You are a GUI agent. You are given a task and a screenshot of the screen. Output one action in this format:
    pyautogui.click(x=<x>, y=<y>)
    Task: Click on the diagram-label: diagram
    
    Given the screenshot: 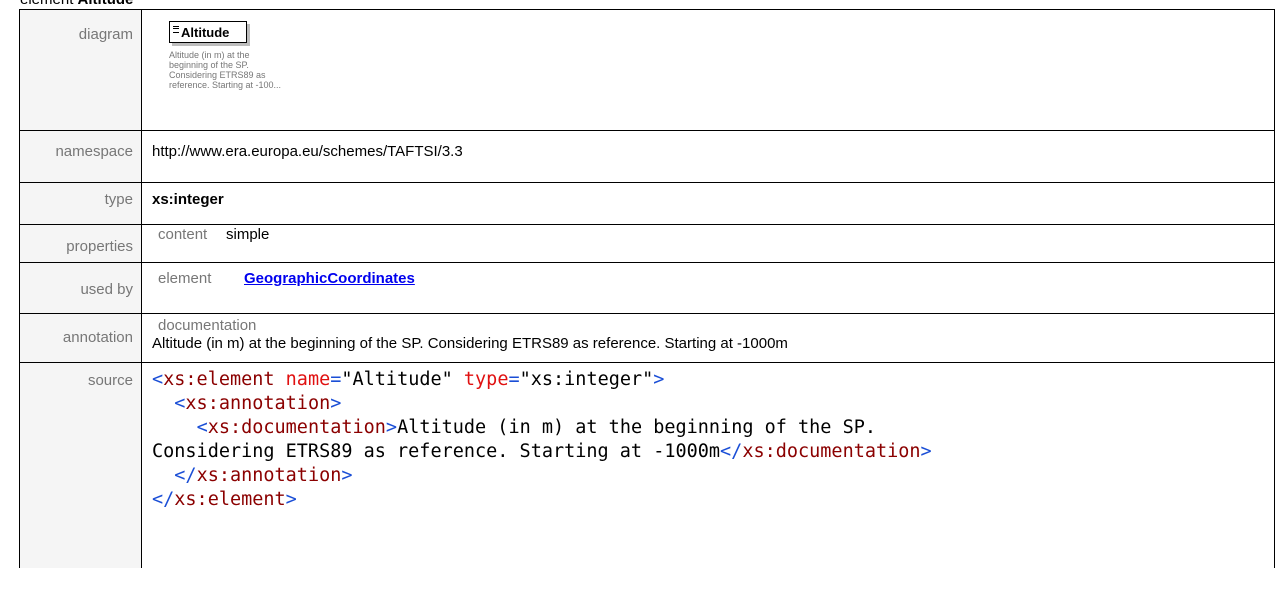 What is the action you would take?
    pyautogui.click(x=80, y=70)
    